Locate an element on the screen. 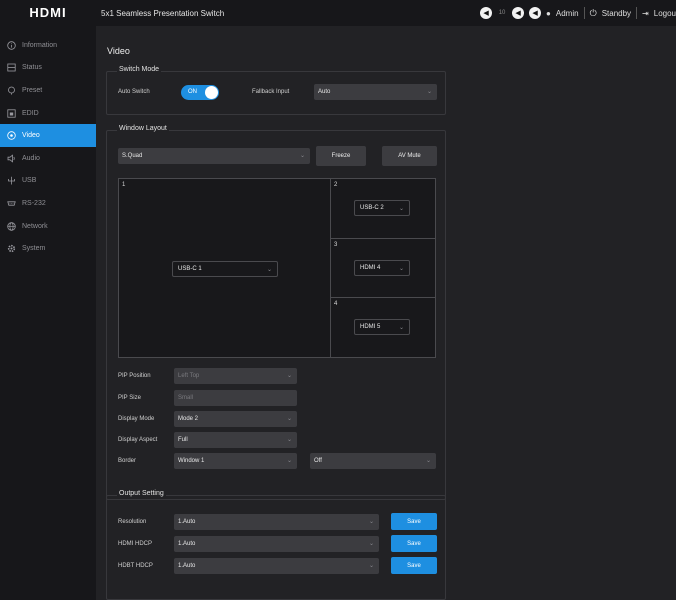  logout-button: Logou is located at coordinates (665, 13).